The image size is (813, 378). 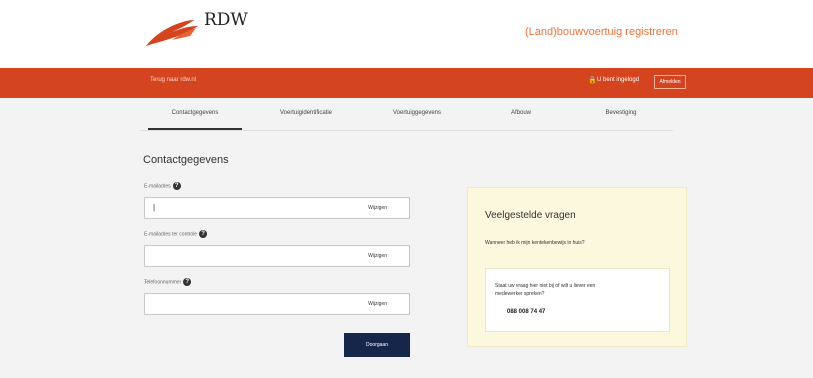 I want to click on email-field: | Wijzigen, so click(x=277, y=208).